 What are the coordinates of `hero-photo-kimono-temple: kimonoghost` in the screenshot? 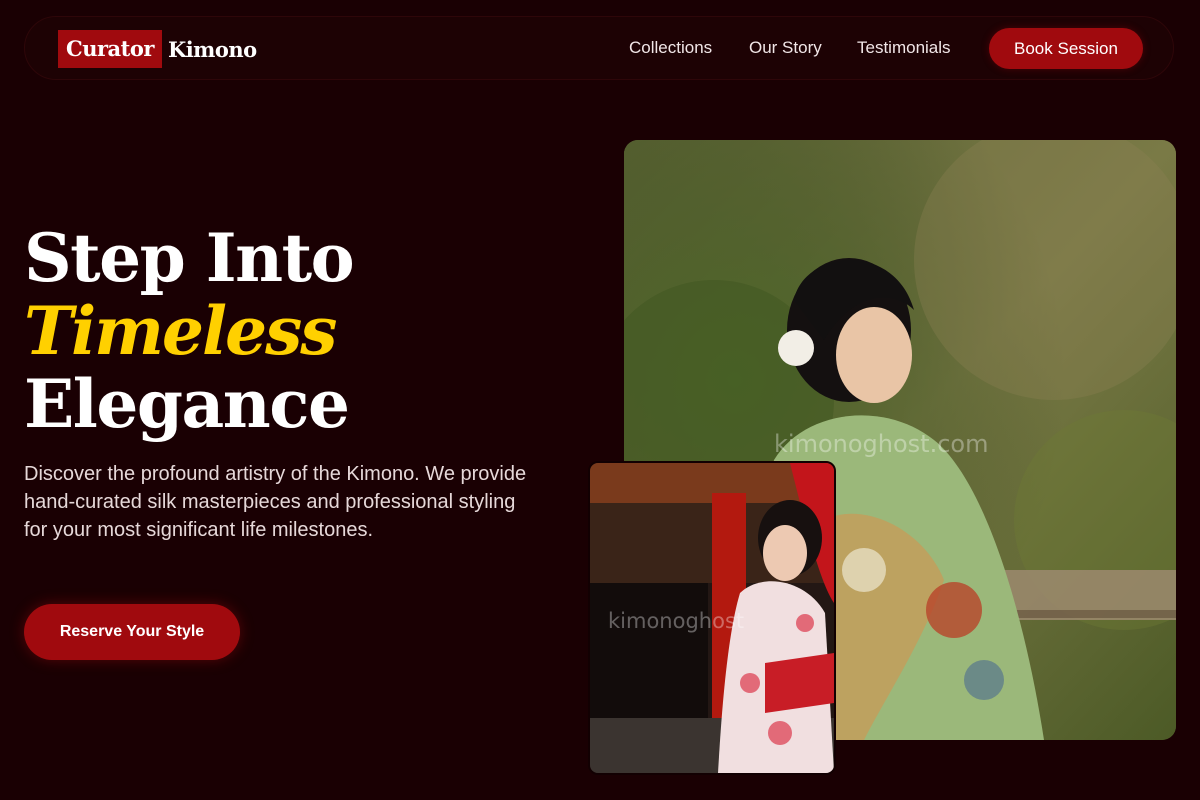 It's located at (712, 618).